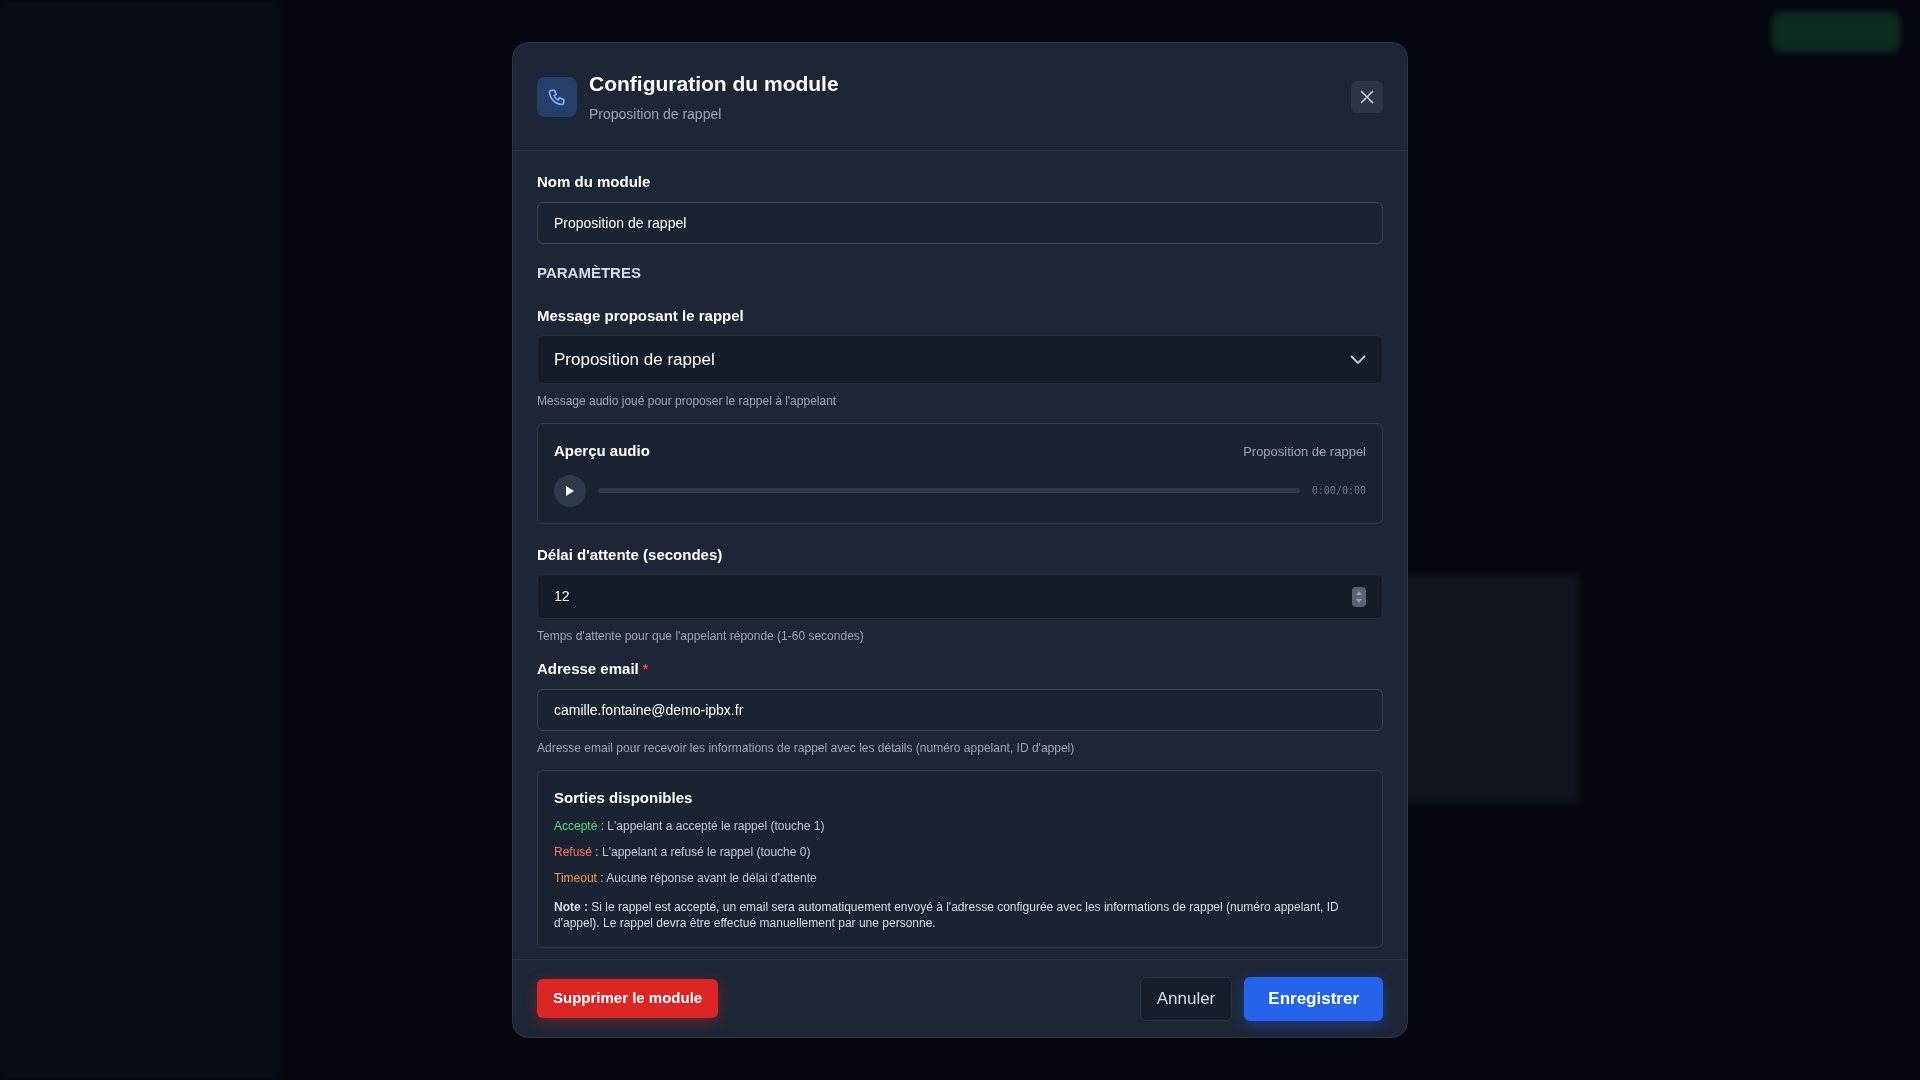 The height and width of the screenshot is (1080, 1920). I want to click on text-field: Proposition de rappel, so click(960, 222).